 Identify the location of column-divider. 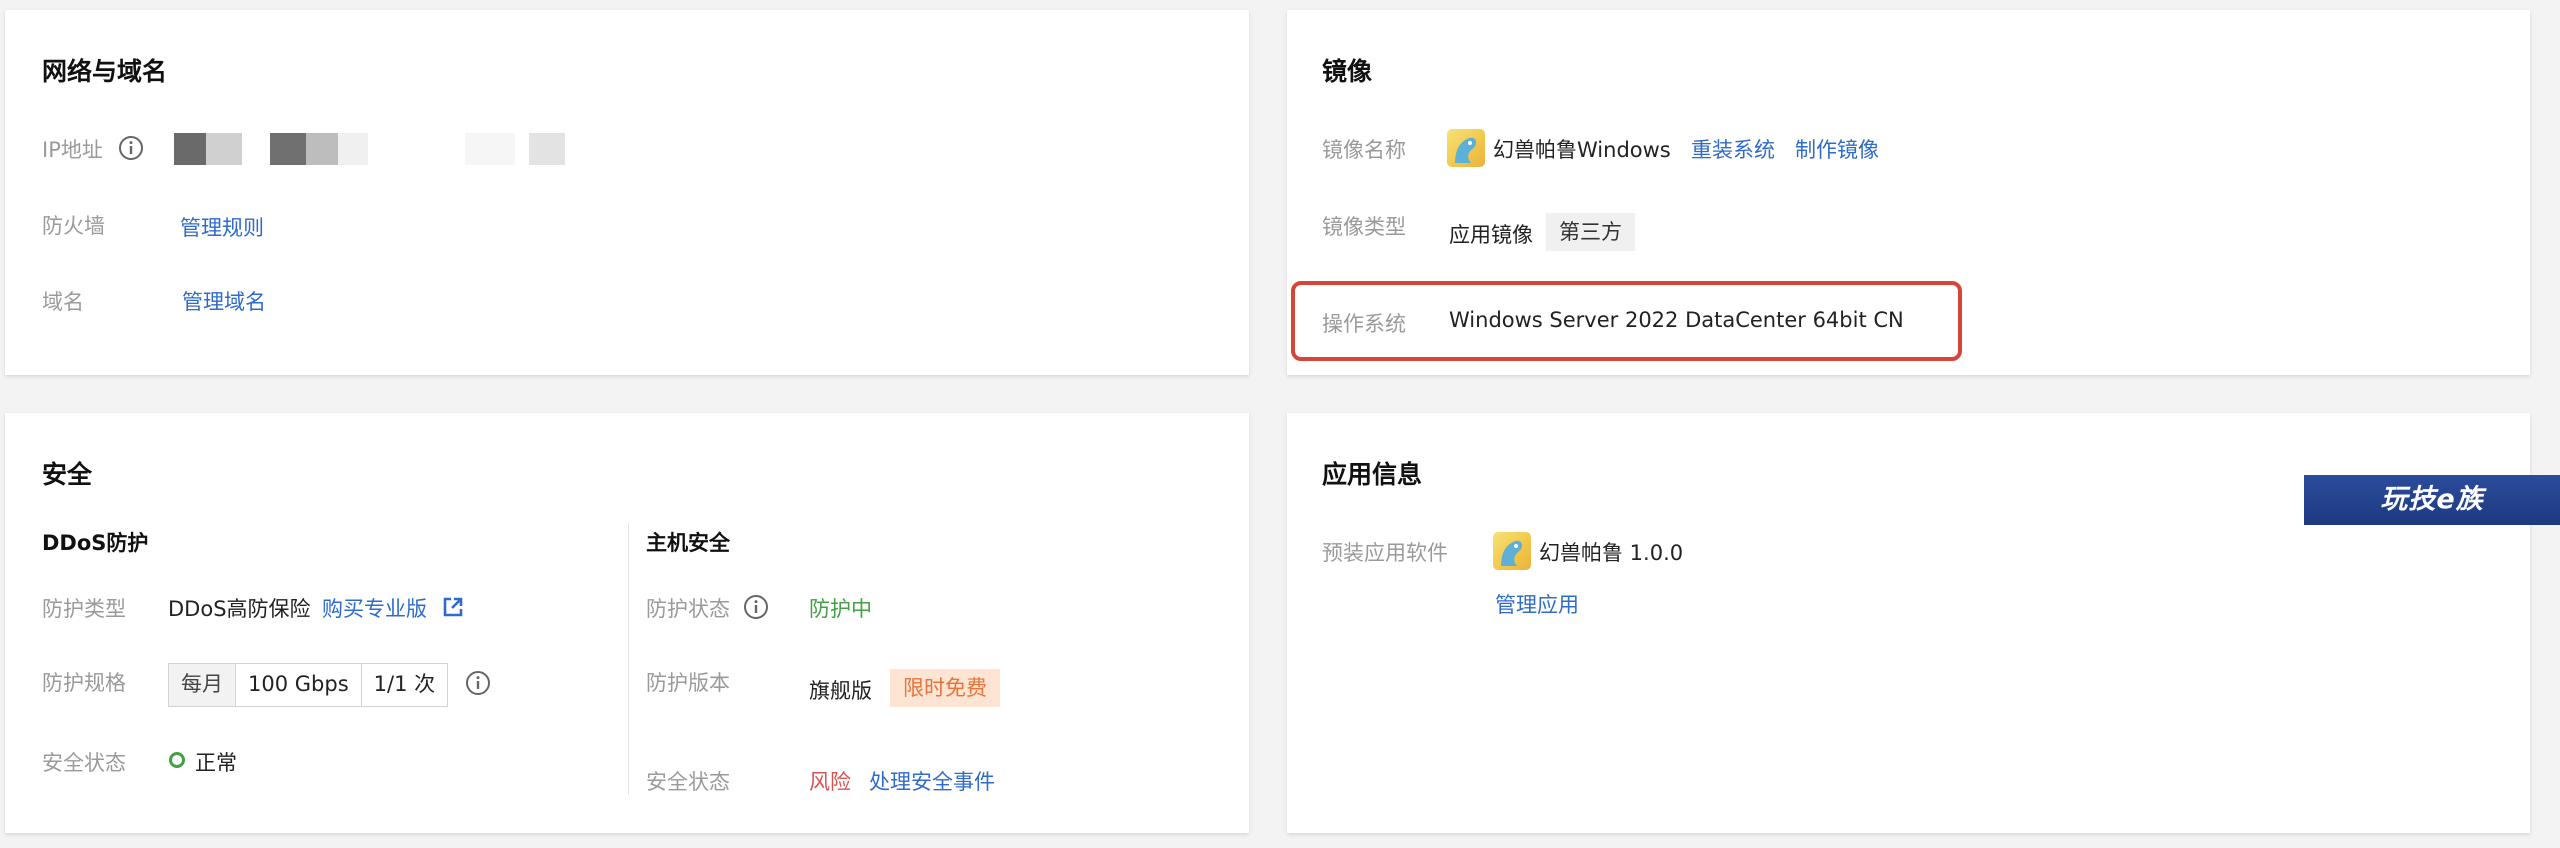
(628, 659).